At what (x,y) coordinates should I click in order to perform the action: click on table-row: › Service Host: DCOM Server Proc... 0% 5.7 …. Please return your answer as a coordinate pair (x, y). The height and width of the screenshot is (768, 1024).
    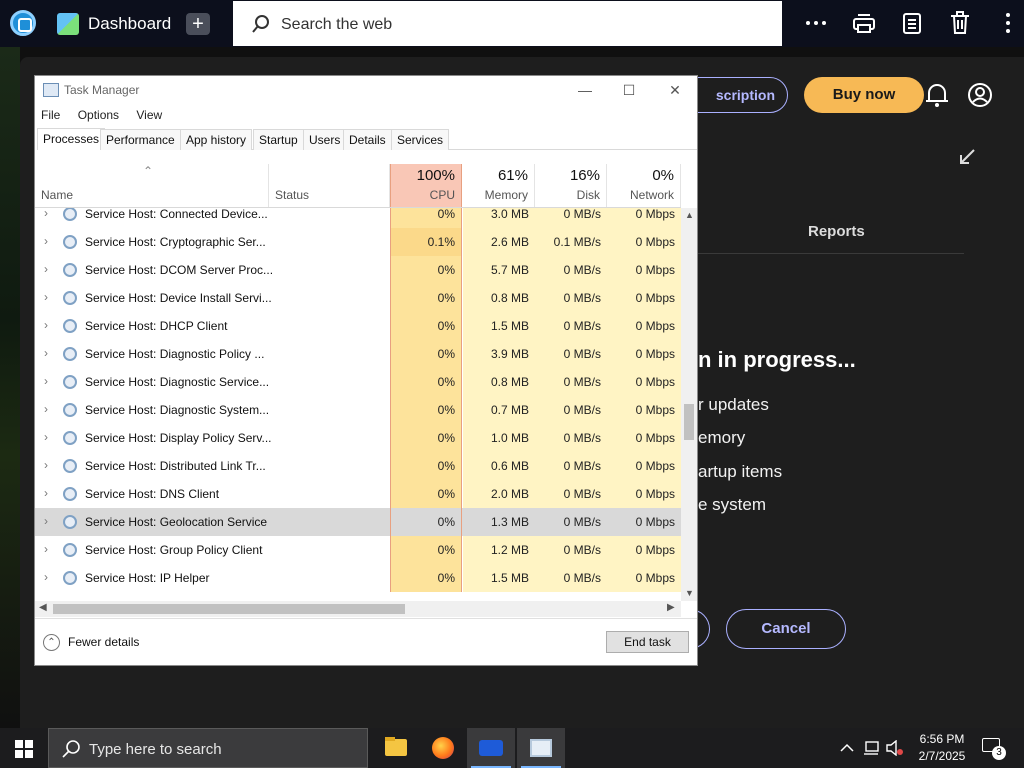
    Looking at the image, I should click on (358, 270).